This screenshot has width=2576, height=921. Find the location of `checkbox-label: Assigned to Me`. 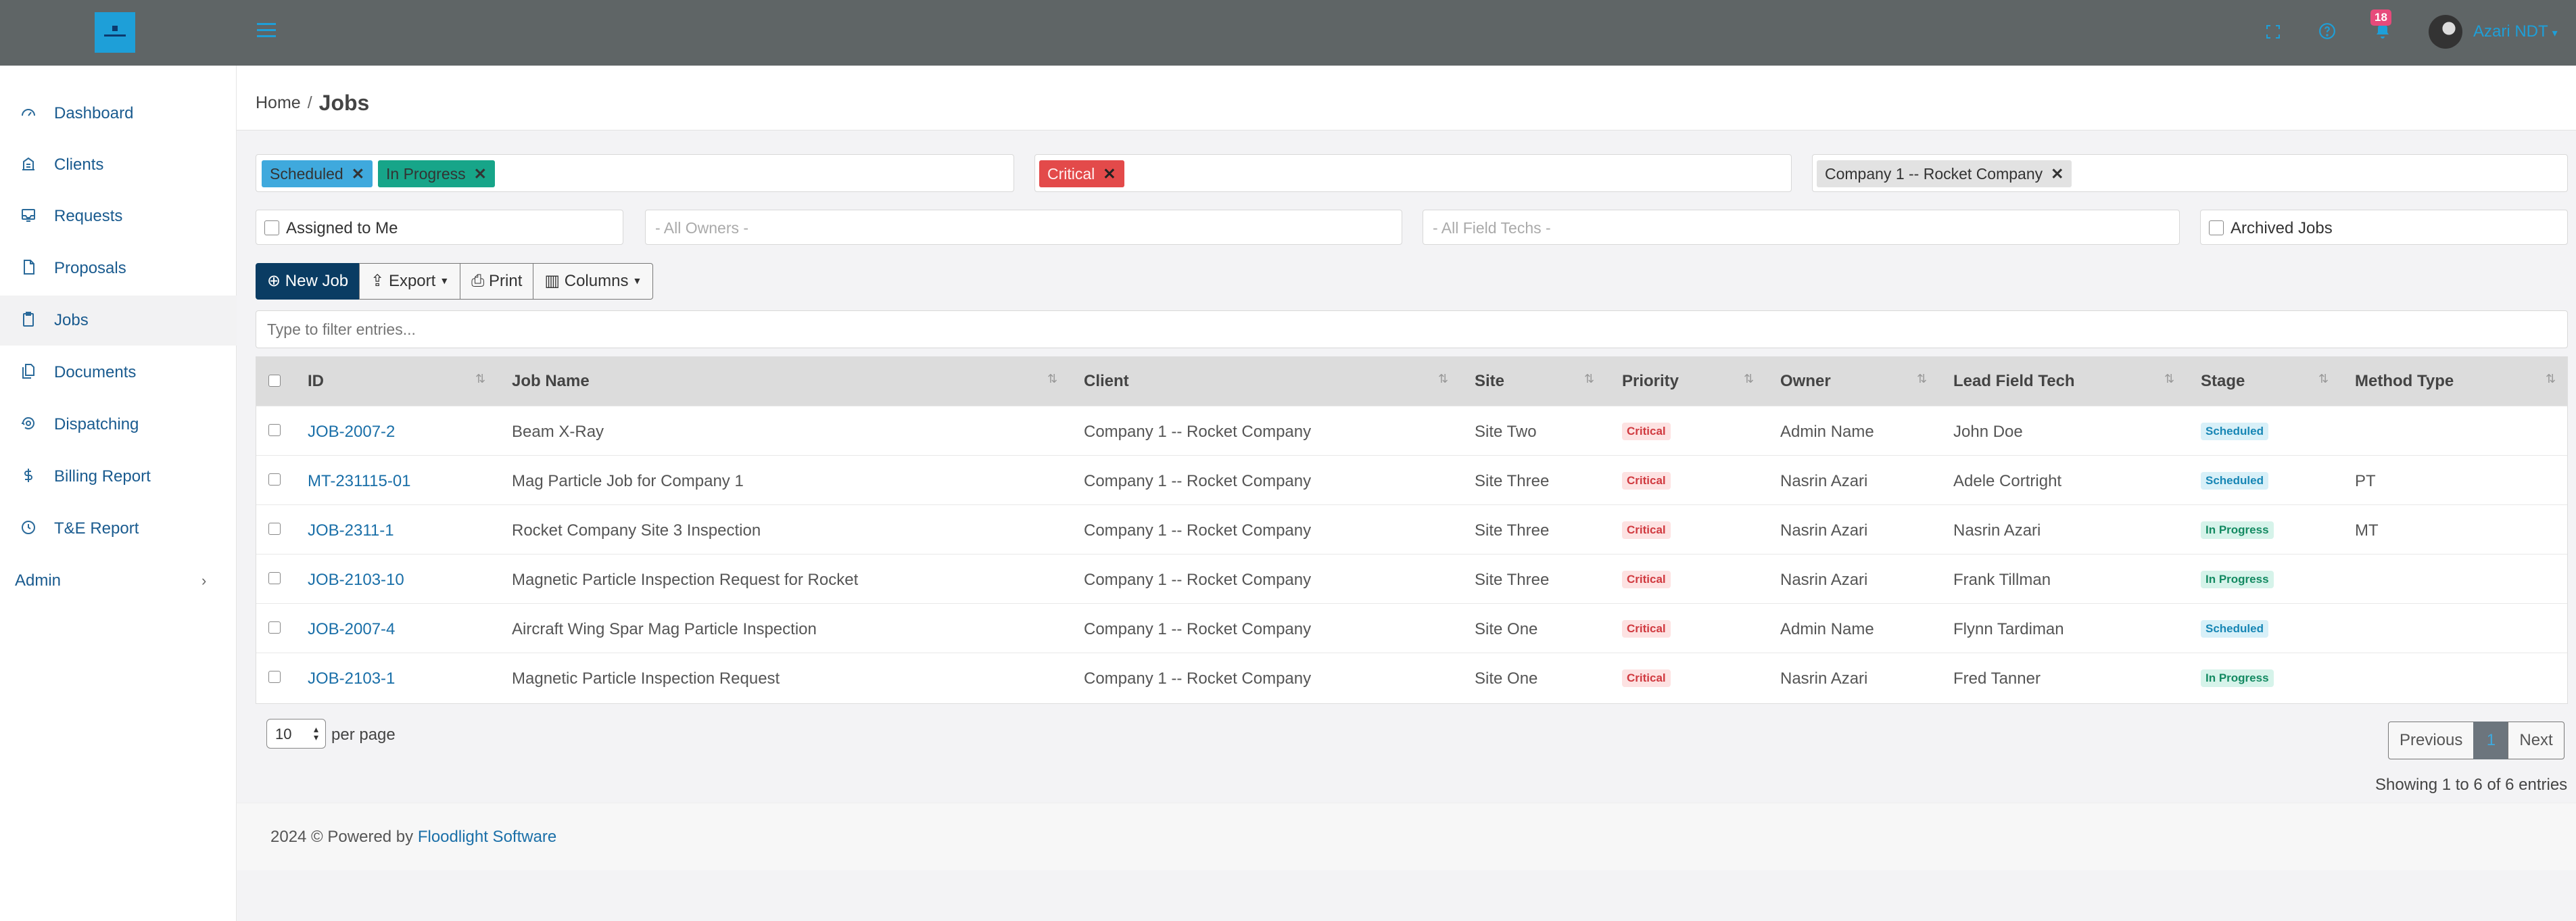

checkbox-label: Assigned to Me is located at coordinates (342, 228).